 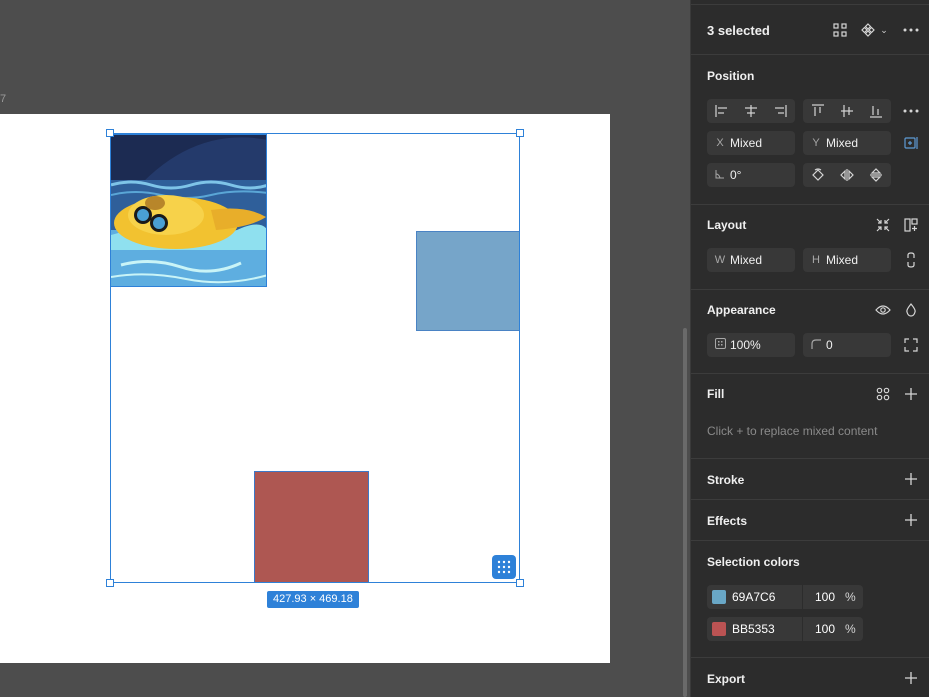 I want to click on selection-header: 3 selected ⌄, so click(x=810, y=27).